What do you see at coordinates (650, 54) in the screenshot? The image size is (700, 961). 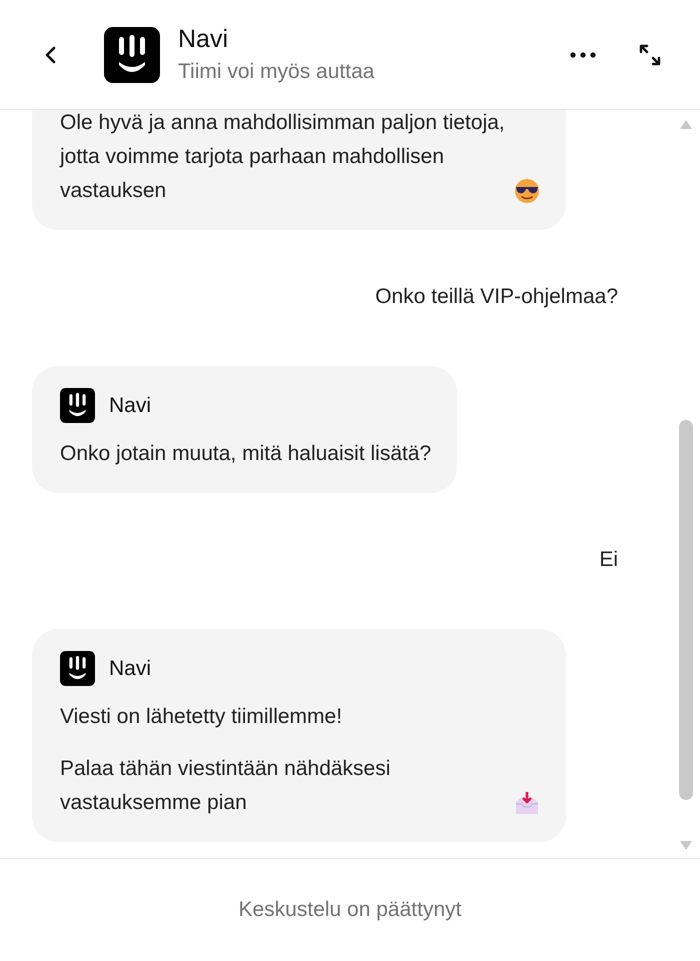 I see `expand-icon` at bounding box center [650, 54].